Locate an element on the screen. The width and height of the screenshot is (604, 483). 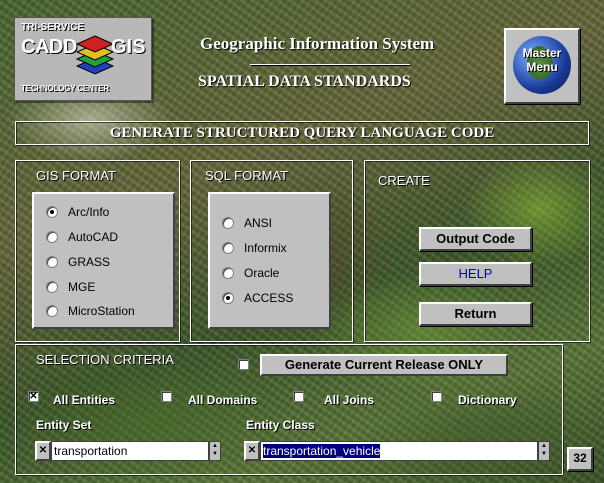
gis-format-panel: Arc/Info AutoCAD GRASS MGE MicroStation is located at coordinates (103, 260).